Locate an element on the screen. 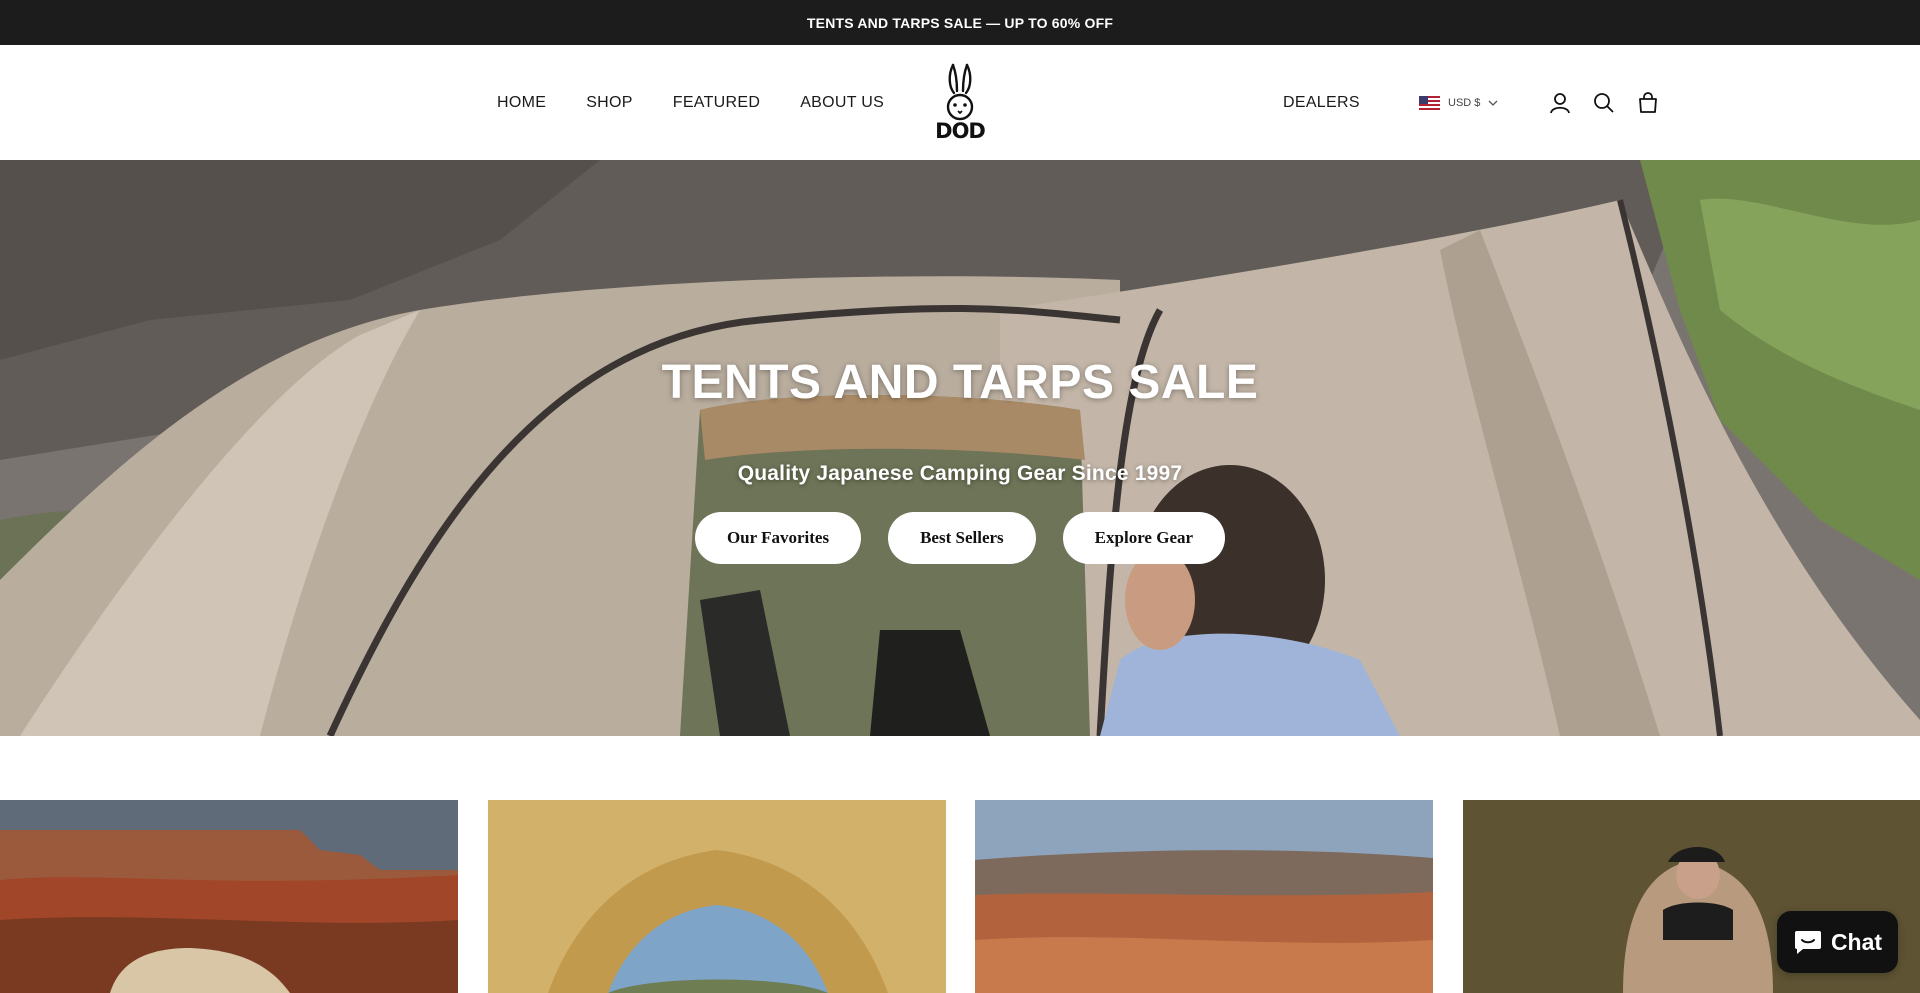 Image resolution: width=1920 pixels, height=993 pixels. hero-buttons: Our Favorites Best Sellers Explore Gear is located at coordinates (960, 538).